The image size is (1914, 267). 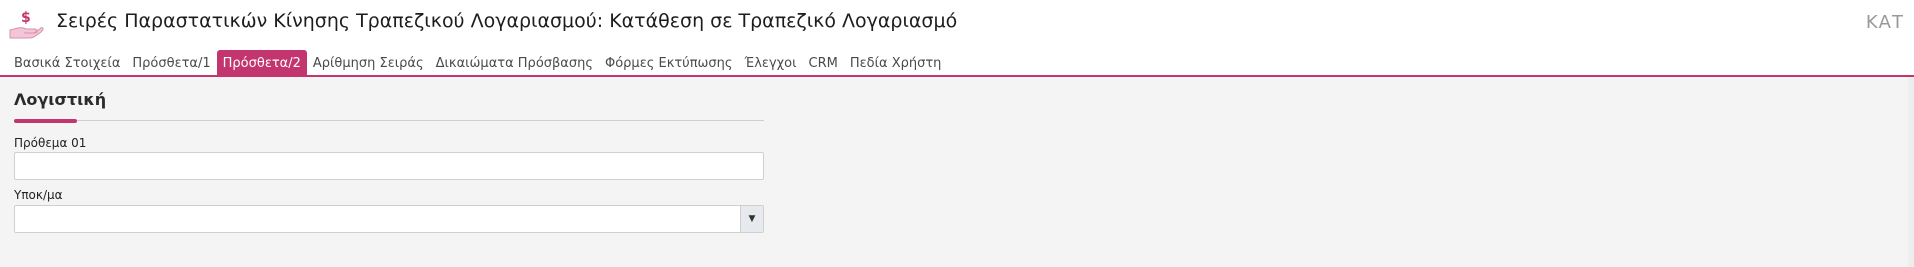 I want to click on tab-checks: Έλεγχοι, so click(x=771, y=63).